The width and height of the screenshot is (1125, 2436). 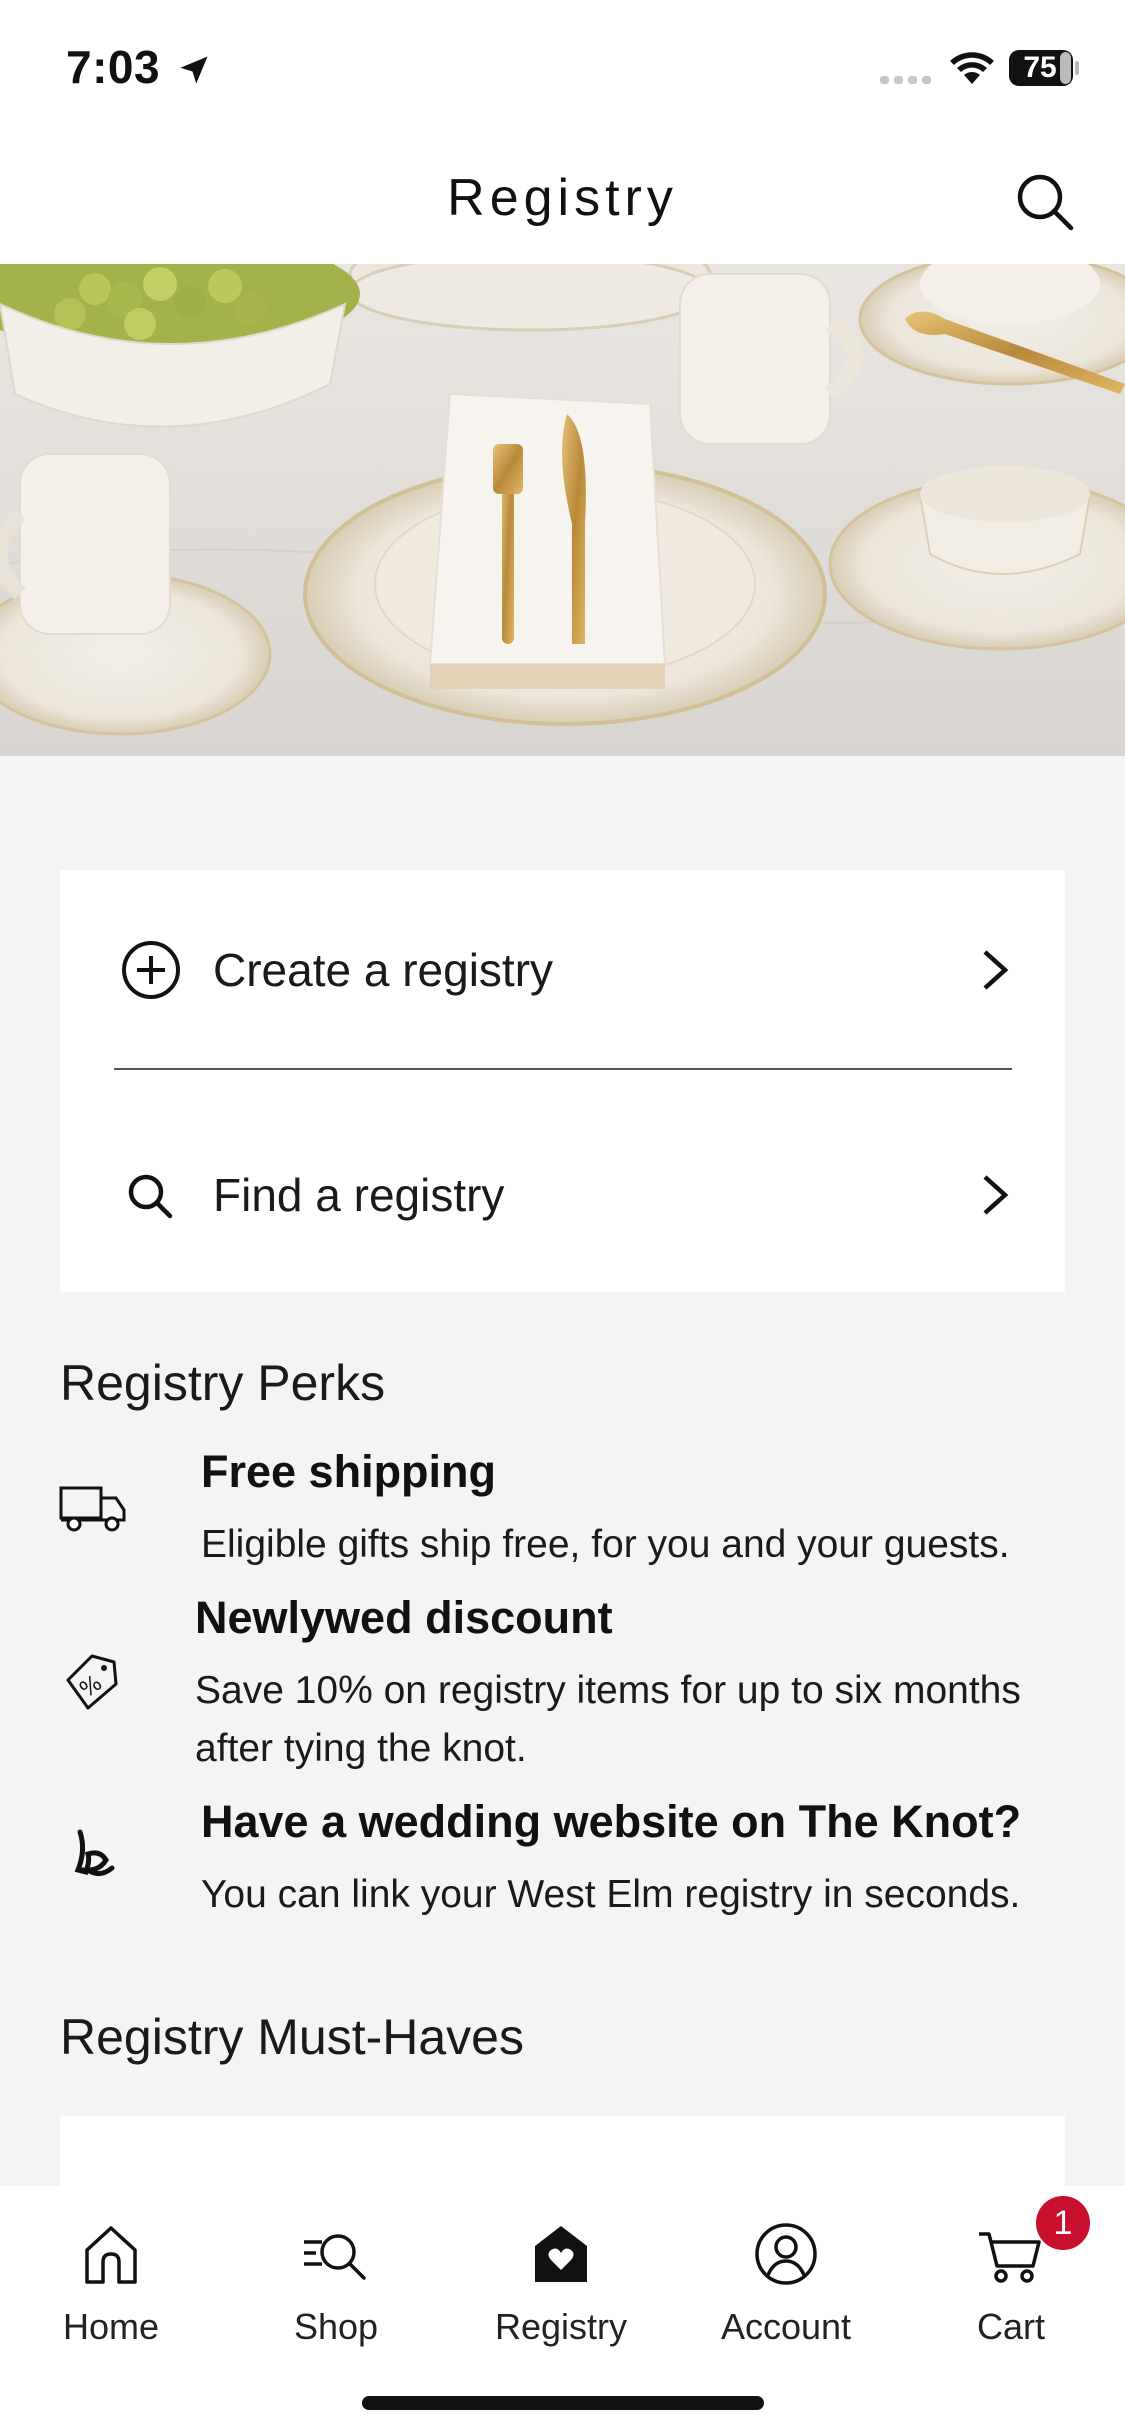 What do you see at coordinates (786, 2254) in the screenshot?
I see `account-icon` at bounding box center [786, 2254].